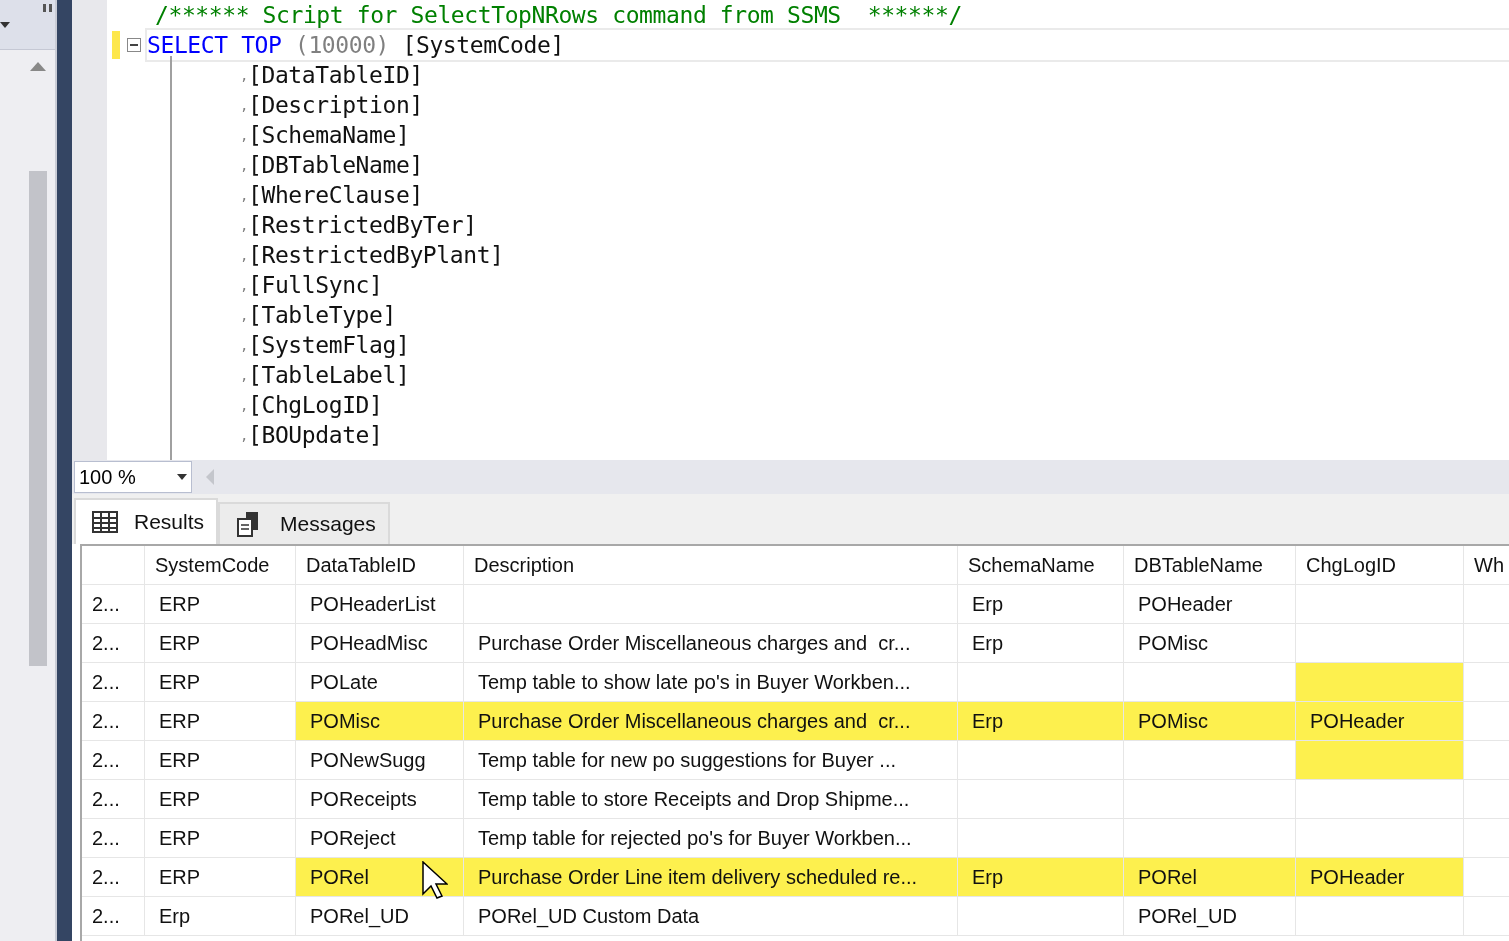 This screenshot has width=1509, height=941. What do you see at coordinates (435, 880) in the screenshot?
I see `mouse-pointer-icon` at bounding box center [435, 880].